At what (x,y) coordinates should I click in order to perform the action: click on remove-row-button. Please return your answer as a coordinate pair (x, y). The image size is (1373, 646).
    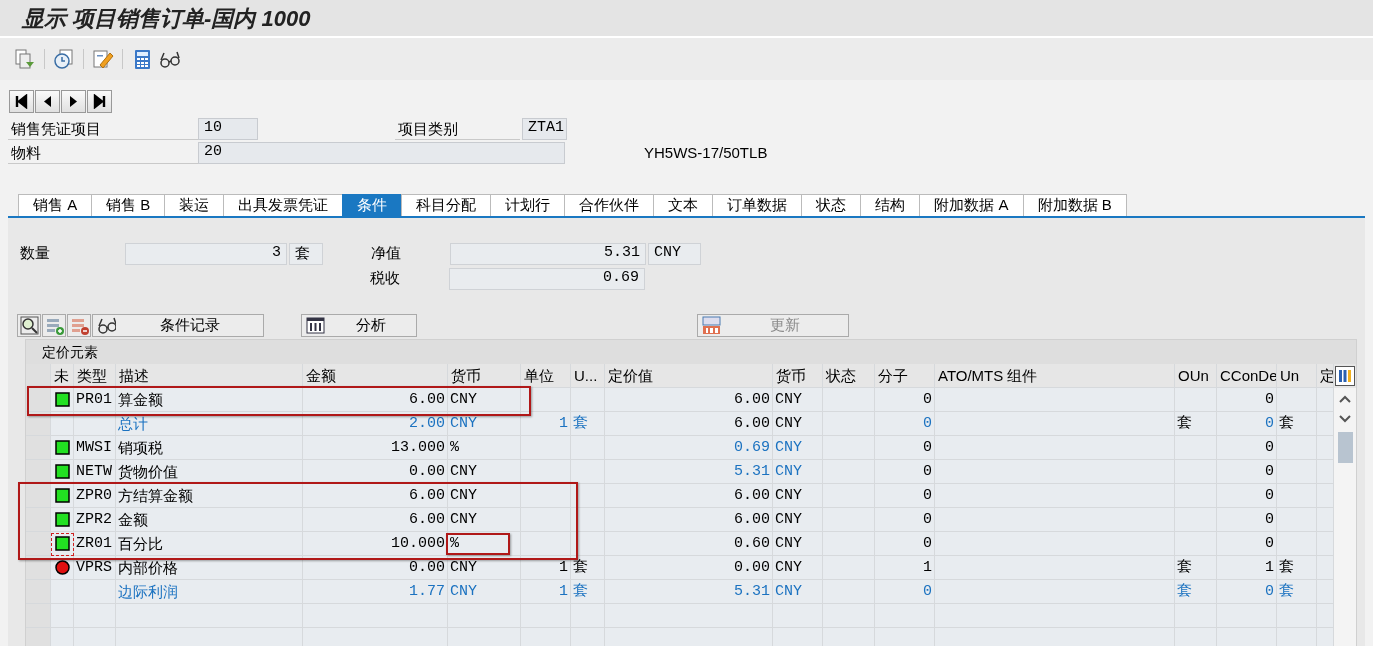
    Looking at the image, I should click on (79, 325).